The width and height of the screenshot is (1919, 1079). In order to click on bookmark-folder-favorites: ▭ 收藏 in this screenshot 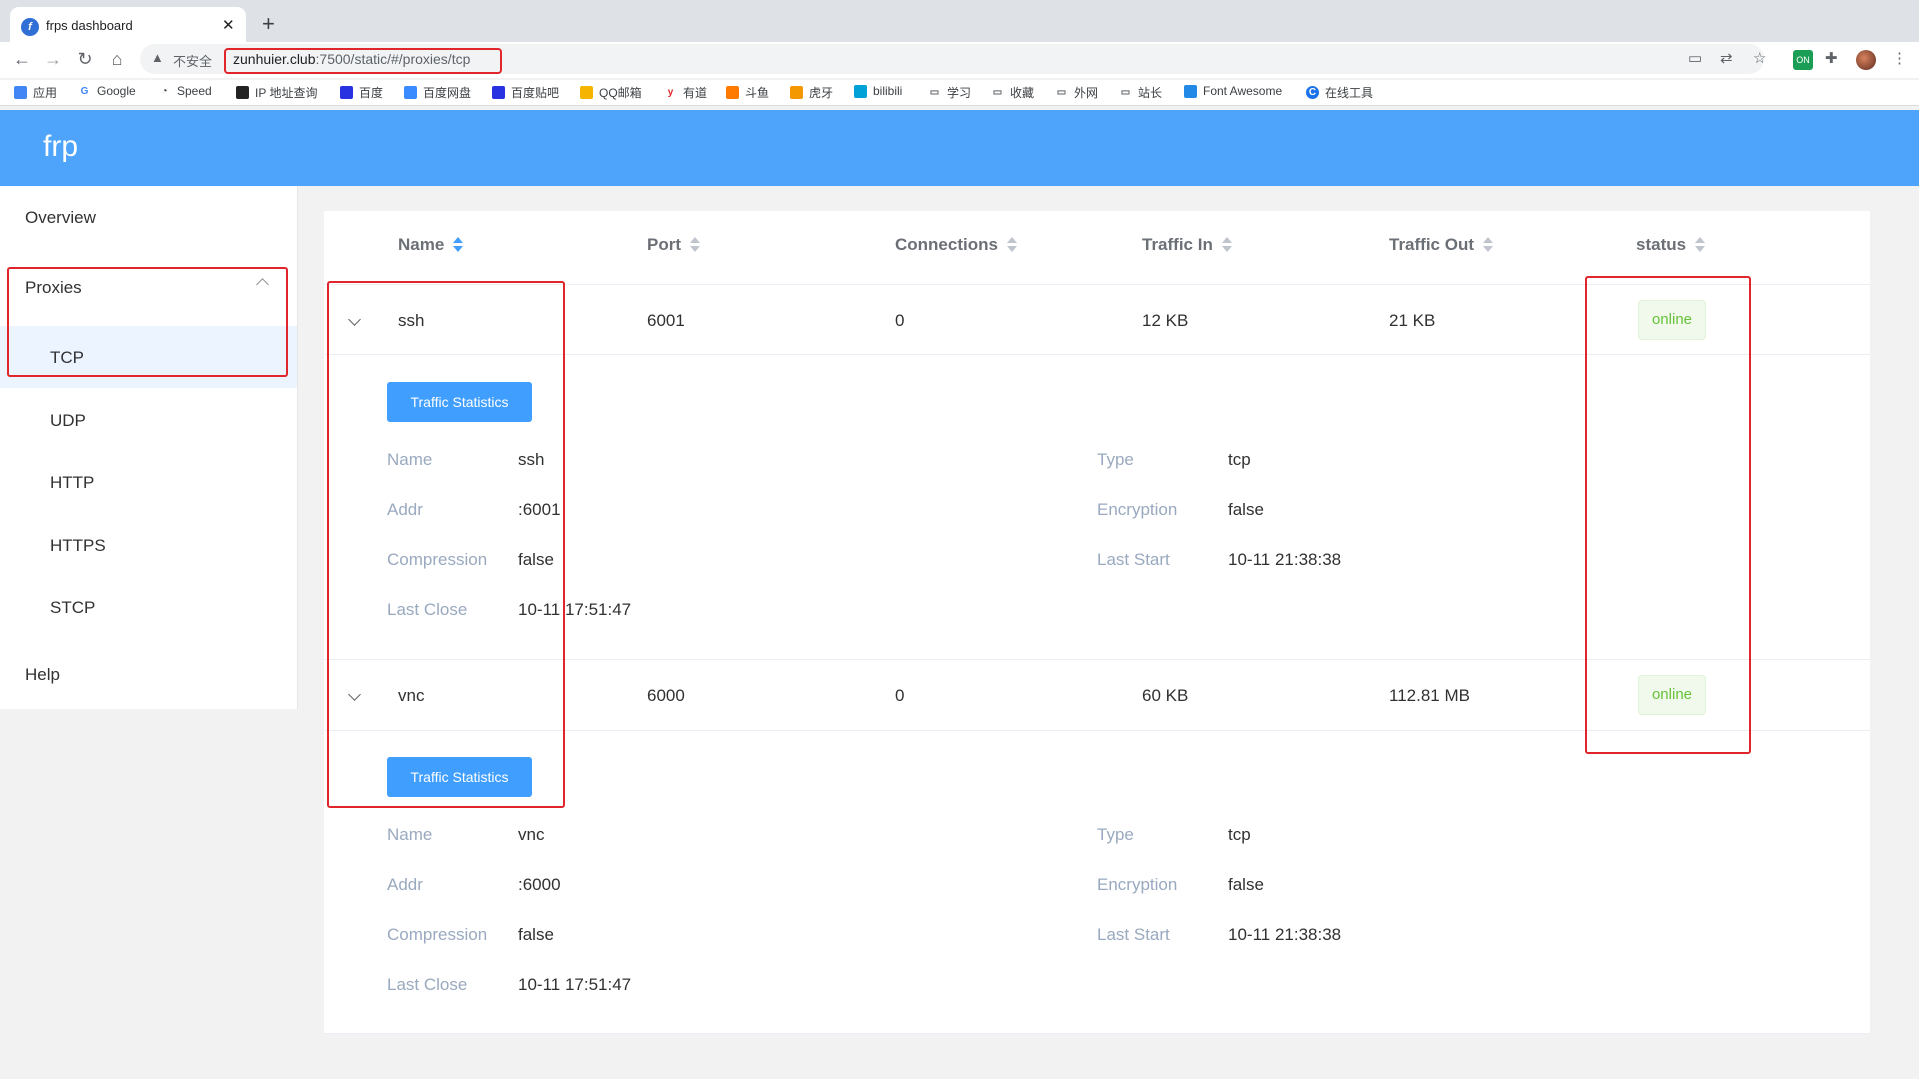, I will do `click(1012, 92)`.